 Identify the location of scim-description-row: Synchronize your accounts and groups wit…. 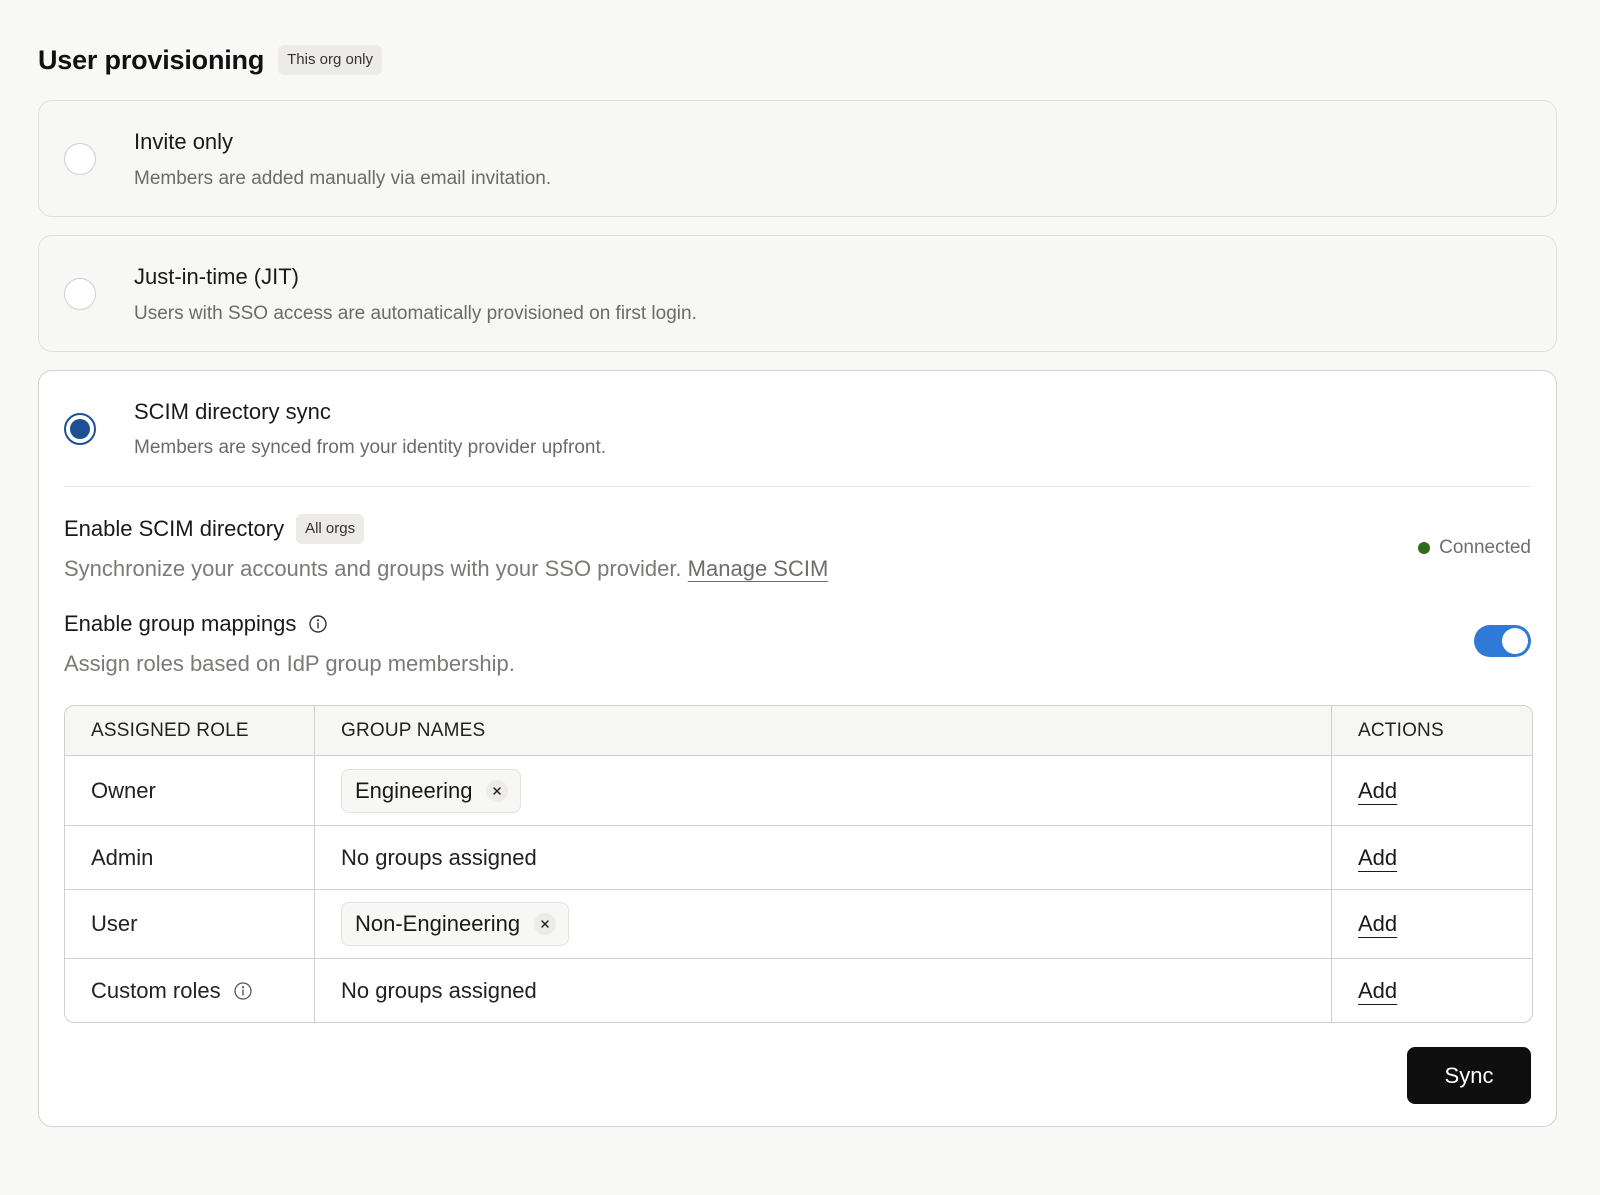
(446, 569).